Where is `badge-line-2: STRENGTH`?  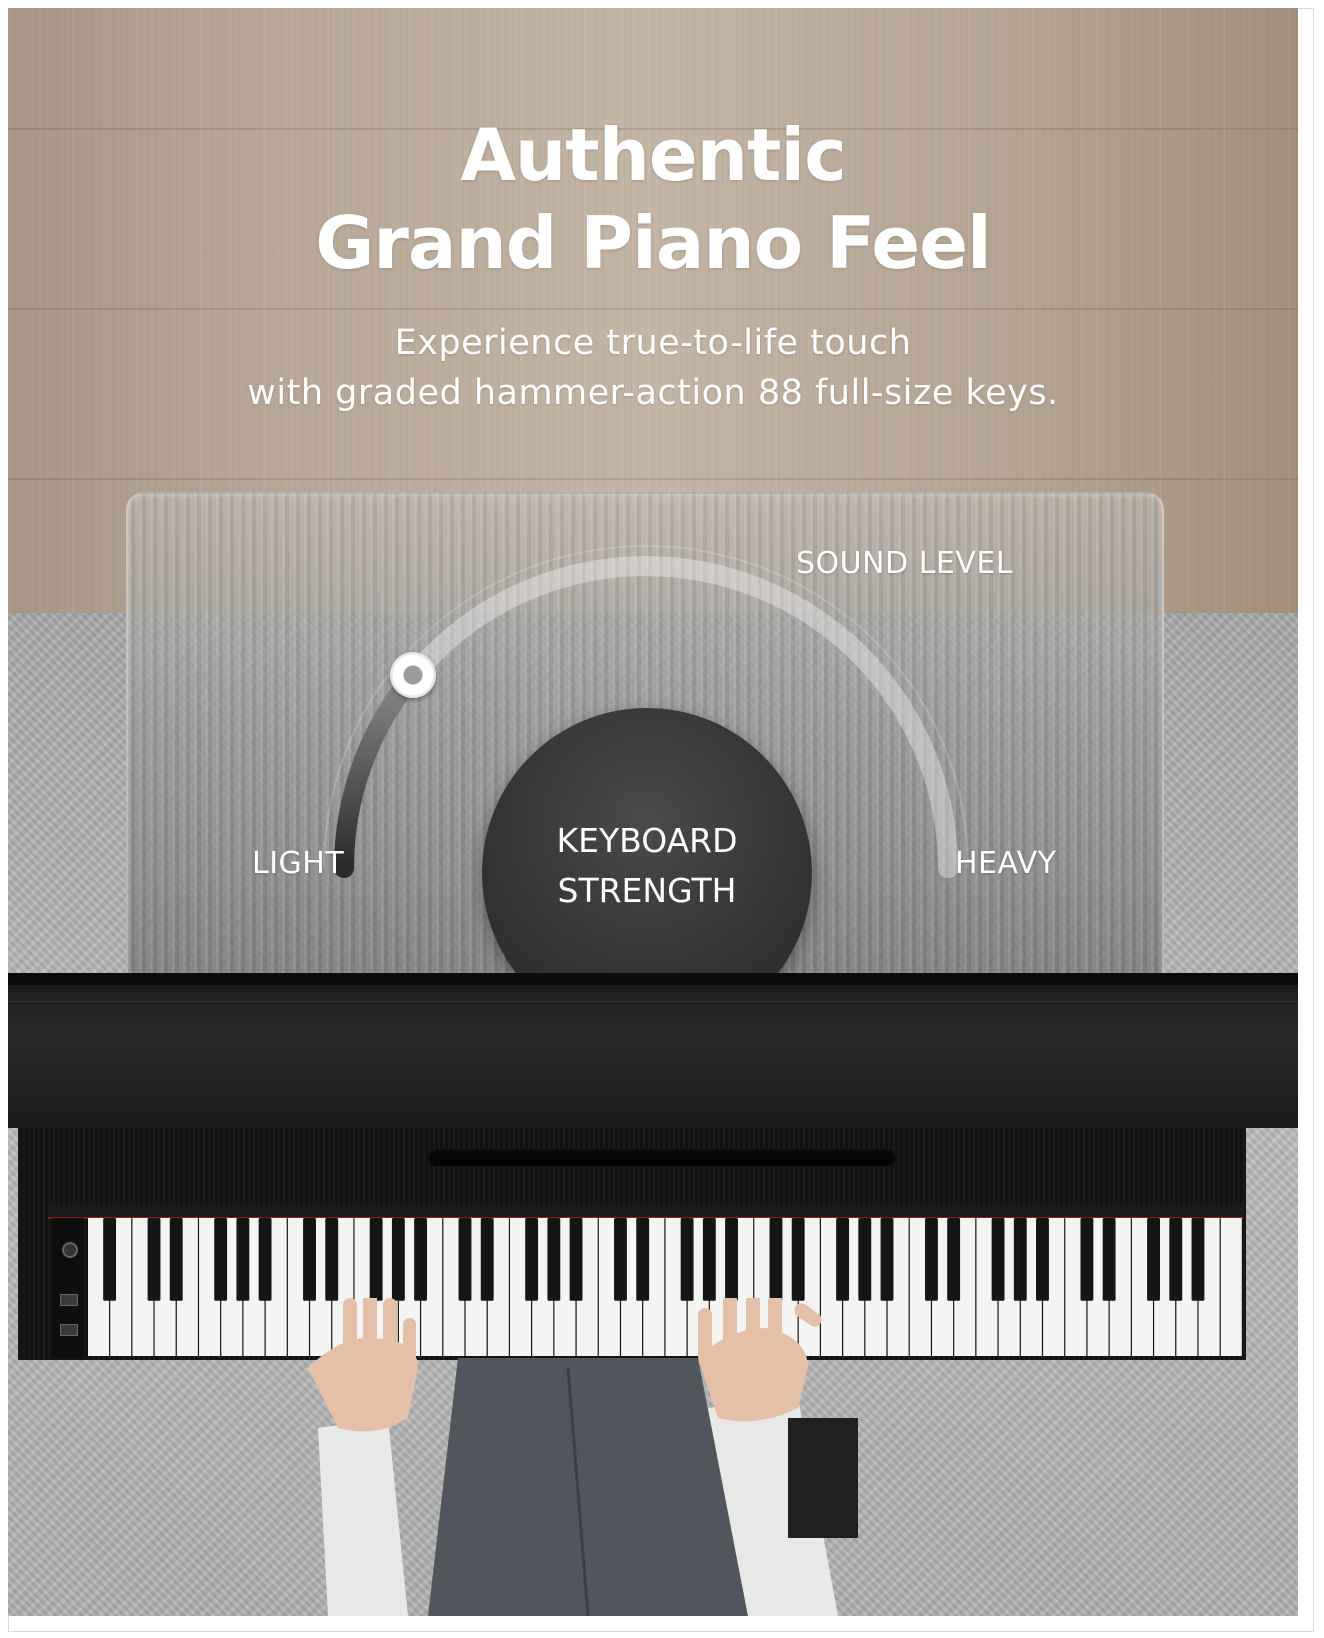 badge-line-2: STRENGTH is located at coordinates (647, 890).